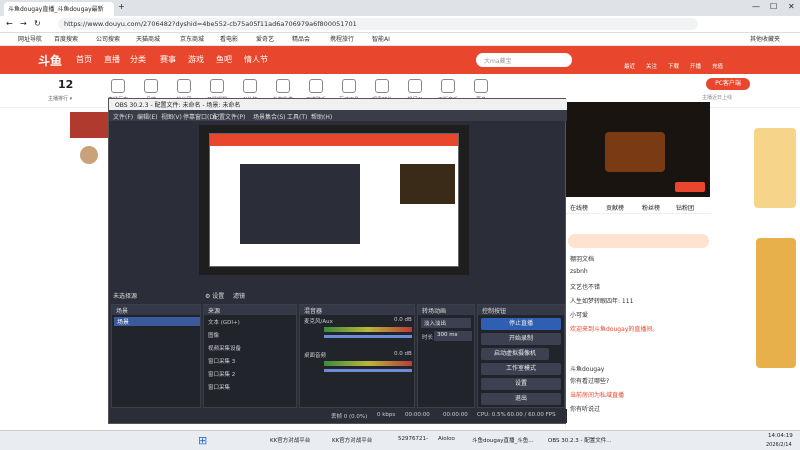 The image size is (800, 450). What do you see at coordinates (219, 387) in the screenshot?
I see `source-item: 窗口采集` at bounding box center [219, 387].